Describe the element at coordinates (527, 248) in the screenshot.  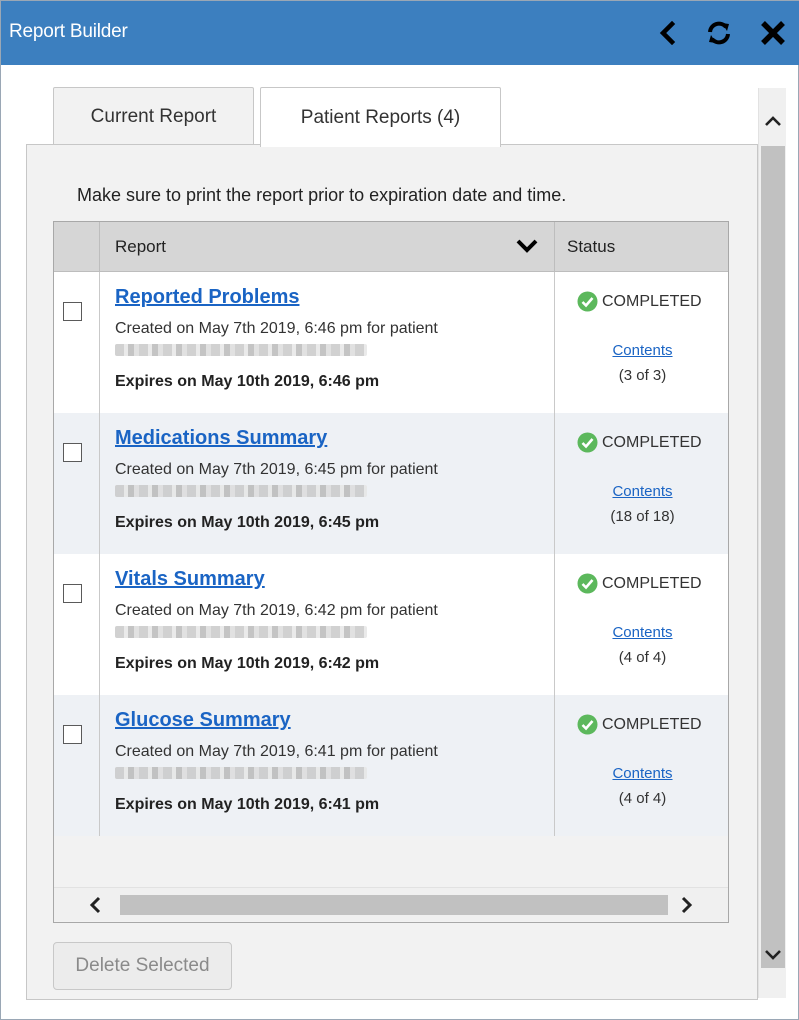
I see `chevron-down-icon` at that location.